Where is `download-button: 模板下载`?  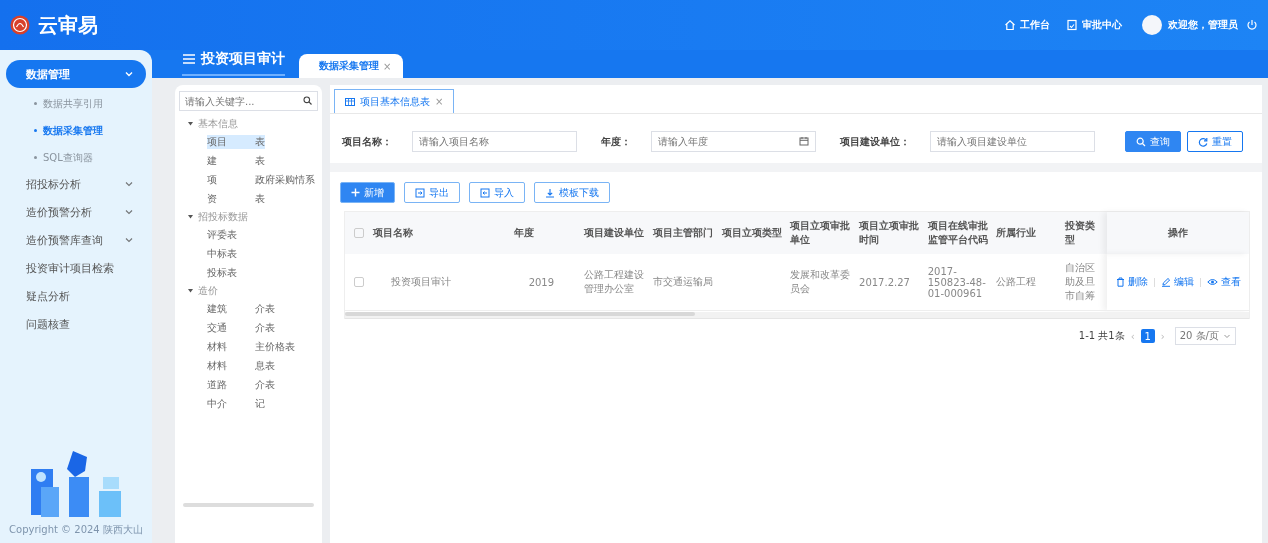
download-button: 模板下载 is located at coordinates (572, 192).